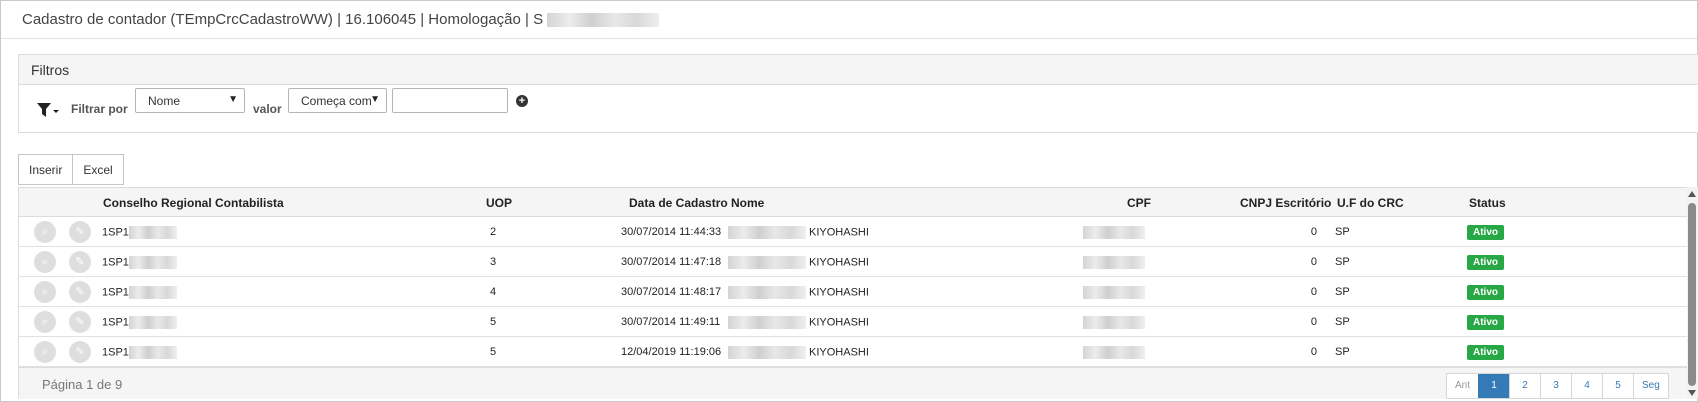 The image size is (1698, 402). What do you see at coordinates (1692, 393) in the screenshot?
I see `scroll-down-arrow-icon` at bounding box center [1692, 393].